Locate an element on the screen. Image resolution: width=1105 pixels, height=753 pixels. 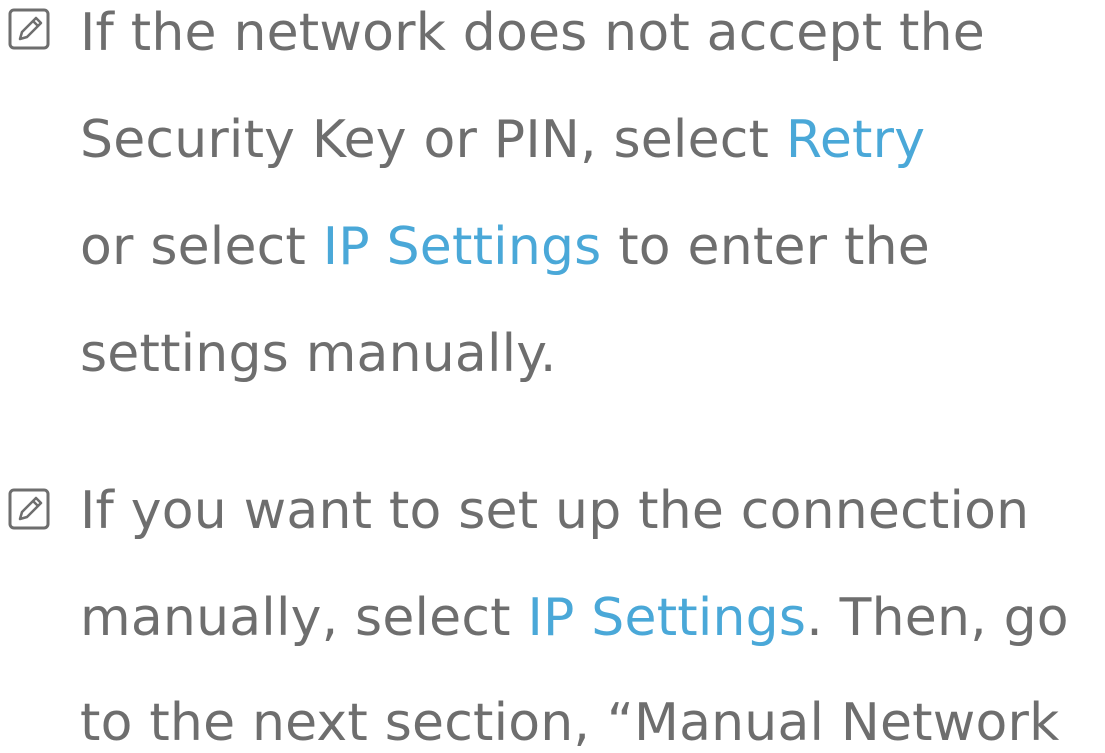
text: or select is located at coordinates (201, 247).